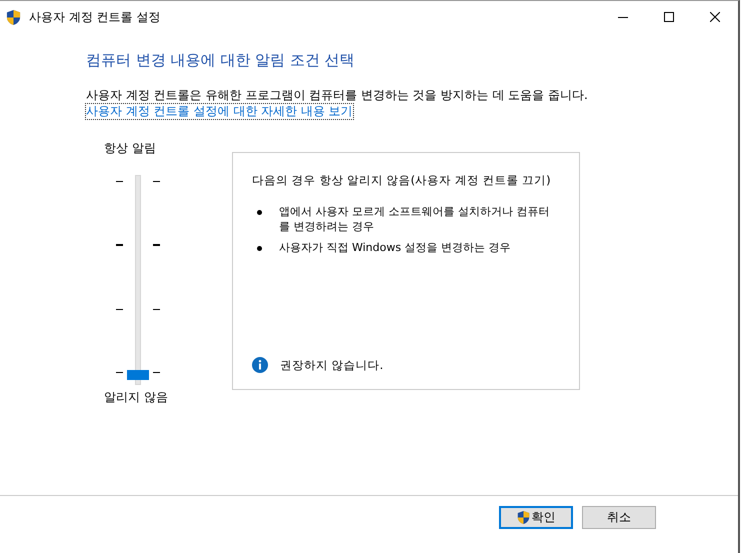 The image size is (742, 553). Describe the element at coordinates (219, 111) in the screenshot. I see `more-info-link: 사용자 계정 컨트롤 설정에 대한 자세한 내용 보기` at that location.